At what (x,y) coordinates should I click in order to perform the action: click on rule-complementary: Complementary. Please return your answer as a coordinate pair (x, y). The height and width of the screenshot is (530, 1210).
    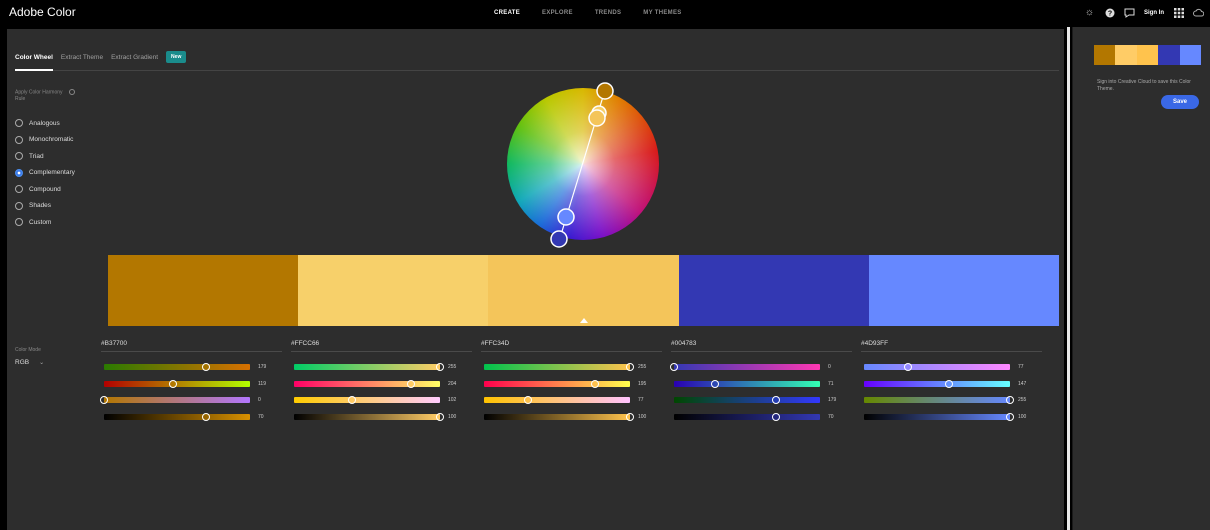
    Looking at the image, I should click on (45, 173).